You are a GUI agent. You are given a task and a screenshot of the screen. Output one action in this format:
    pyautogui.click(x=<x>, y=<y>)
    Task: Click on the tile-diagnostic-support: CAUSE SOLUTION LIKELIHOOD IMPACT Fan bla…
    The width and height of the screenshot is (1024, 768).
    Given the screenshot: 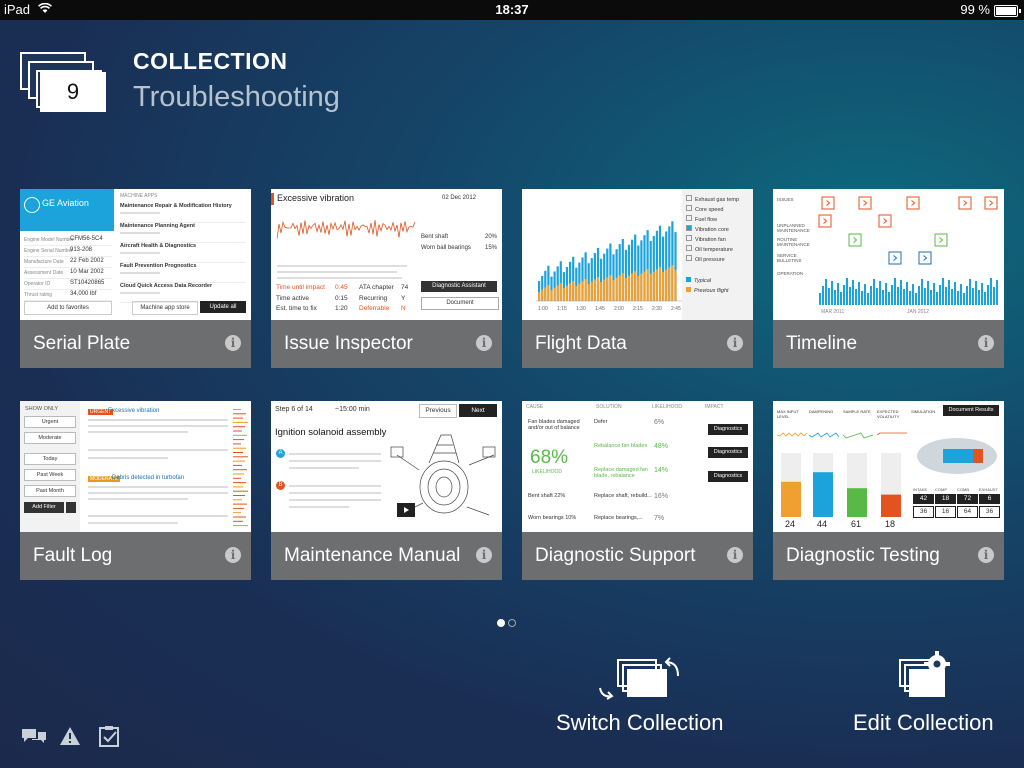 What is the action you would take?
    pyautogui.click(x=637, y=490)
    